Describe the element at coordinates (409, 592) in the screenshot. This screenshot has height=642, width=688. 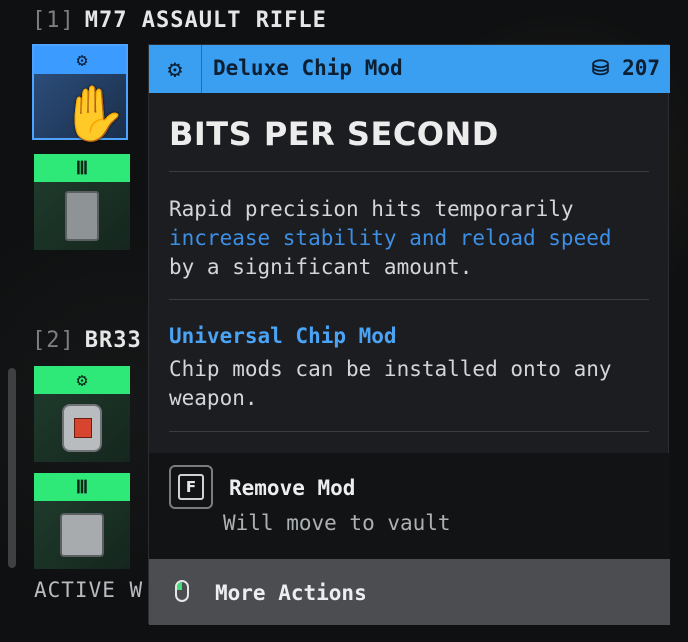
I see `more-actions-button: More Actions` at that location.